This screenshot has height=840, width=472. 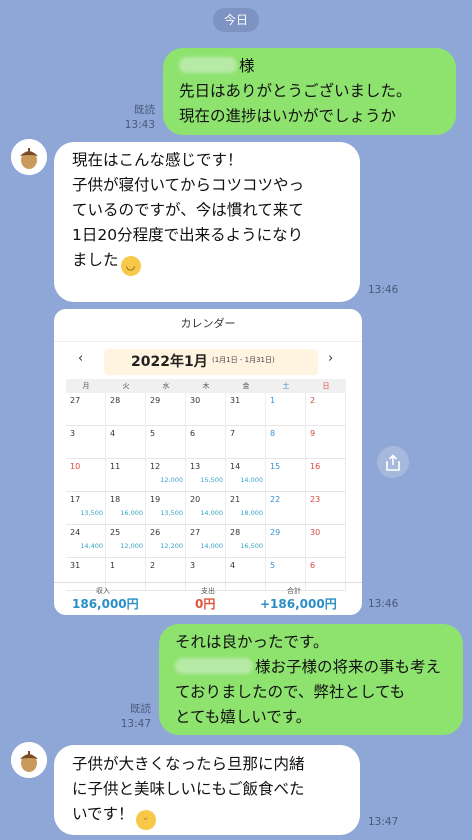 I want to click on day-number: 23, so click(x=315, y=499).